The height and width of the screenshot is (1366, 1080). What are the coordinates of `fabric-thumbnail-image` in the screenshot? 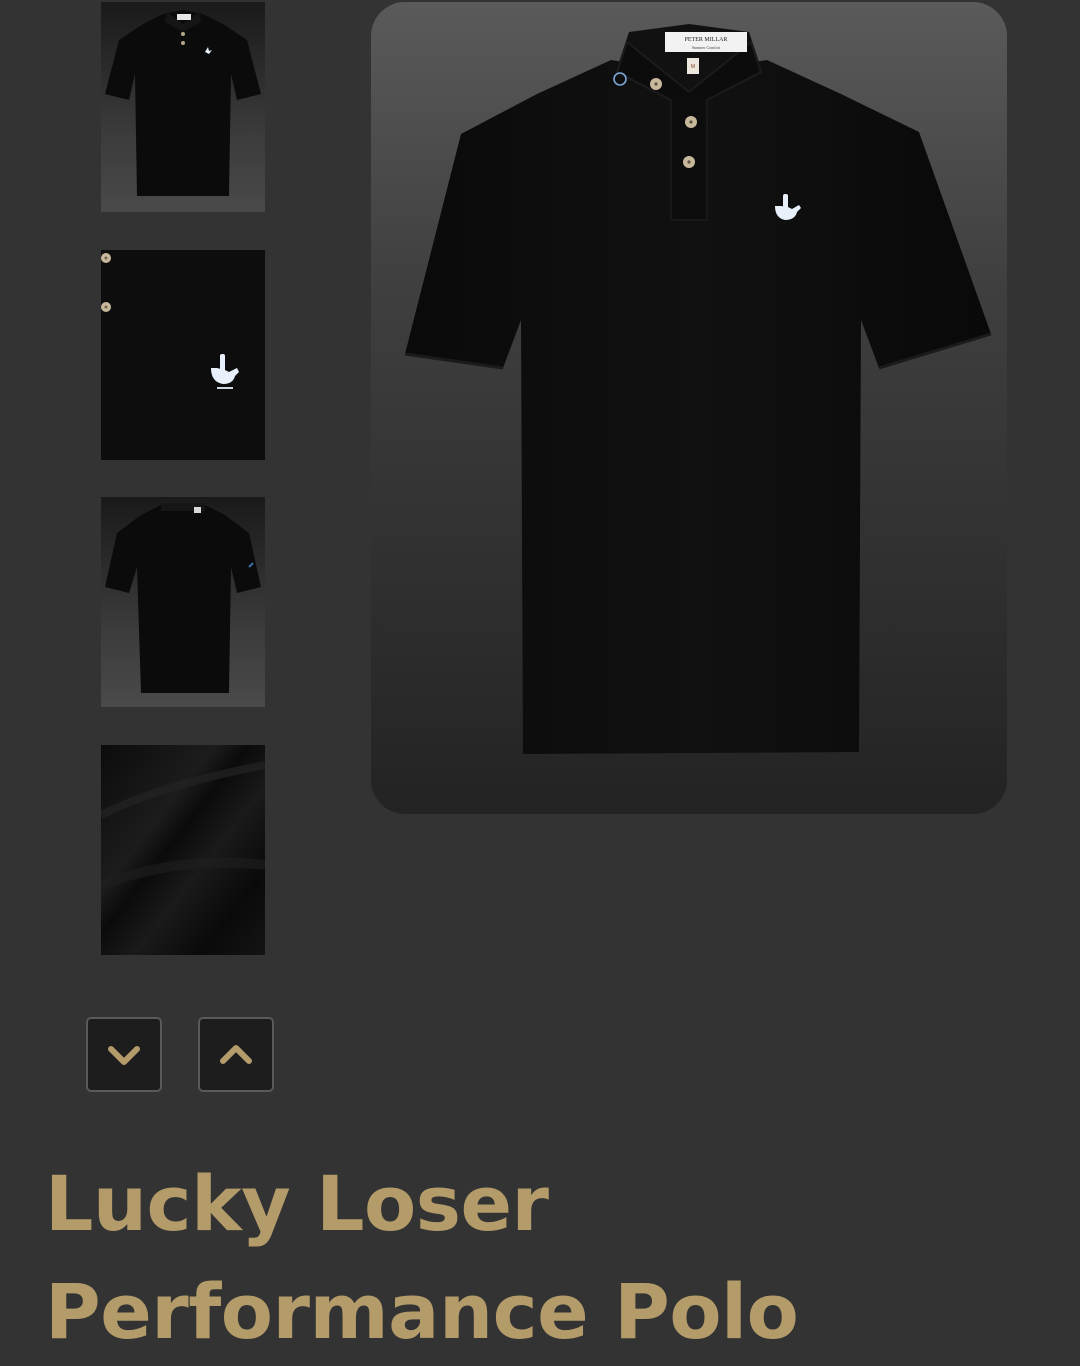 It's located at (183, 850).